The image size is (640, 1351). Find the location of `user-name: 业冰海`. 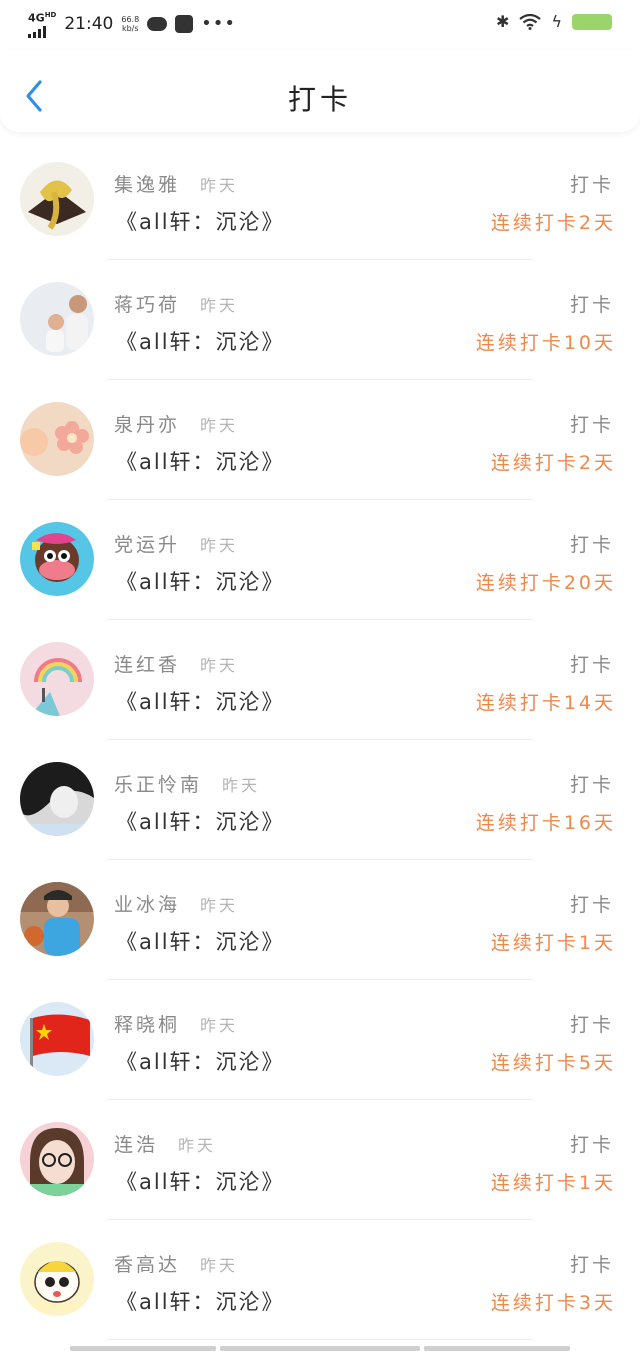

user-name: 业冰海 is located at coordinates (147, 903).